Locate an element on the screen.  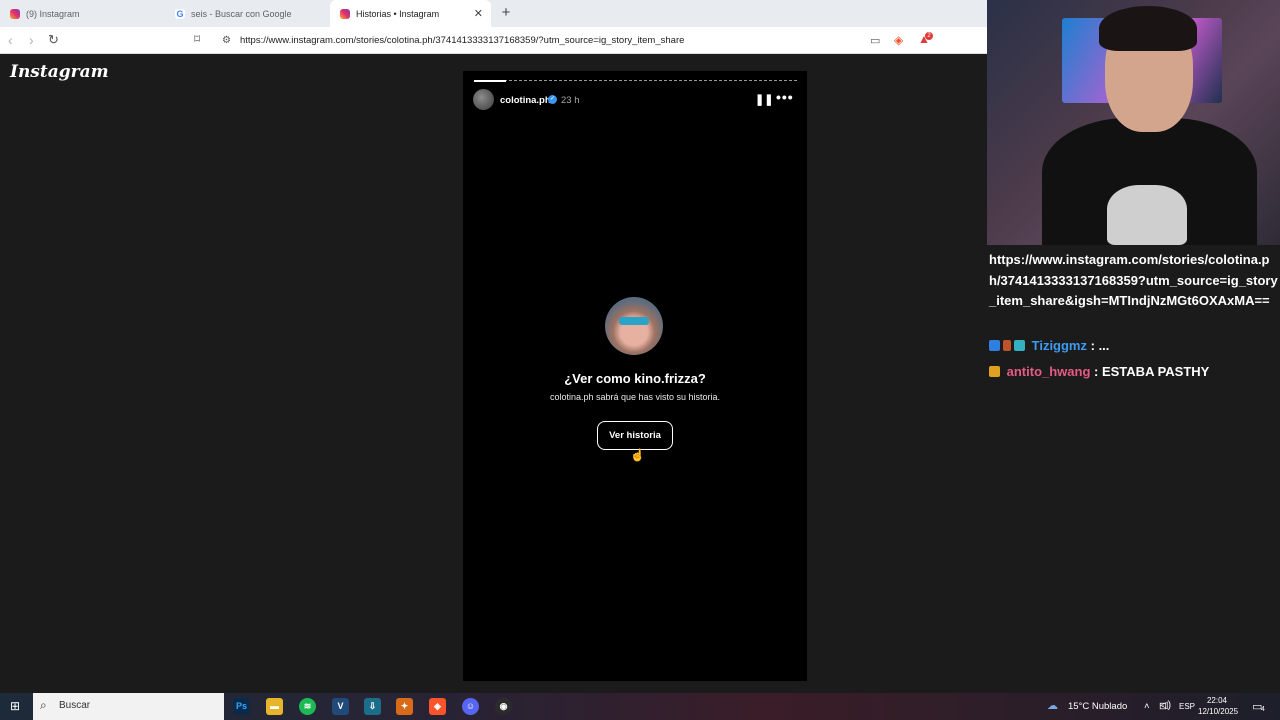
story-timestamp: 23 h is located at coordinates (570, 100).